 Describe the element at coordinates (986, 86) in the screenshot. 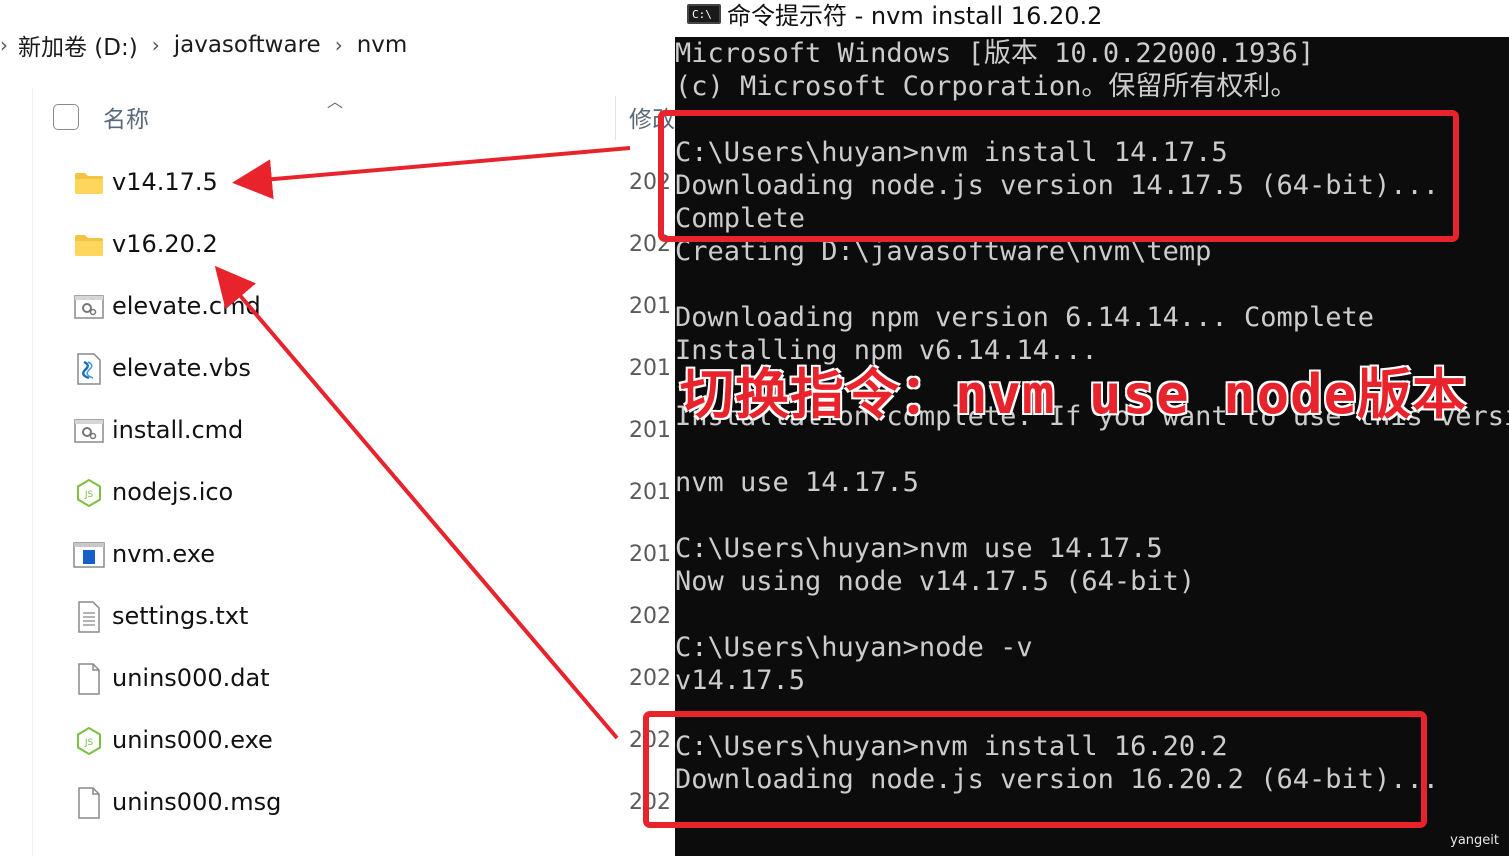

I see `console-line: (c) Microsoft Corporation。保留所有权利。` at that location.